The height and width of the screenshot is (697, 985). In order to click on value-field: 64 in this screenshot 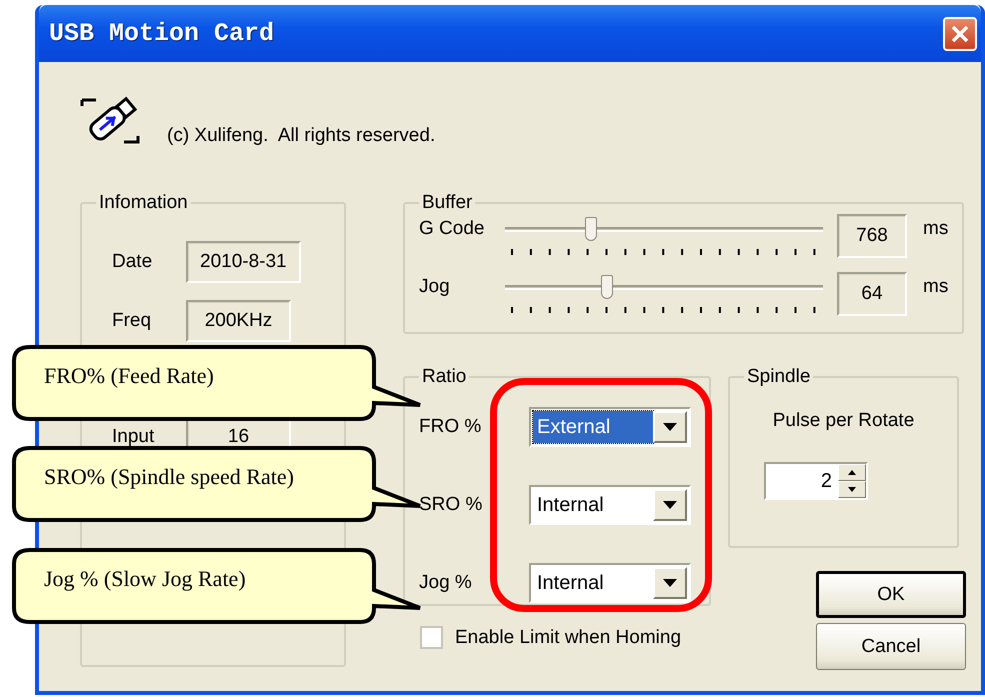, I will do `click(872, 294)`.